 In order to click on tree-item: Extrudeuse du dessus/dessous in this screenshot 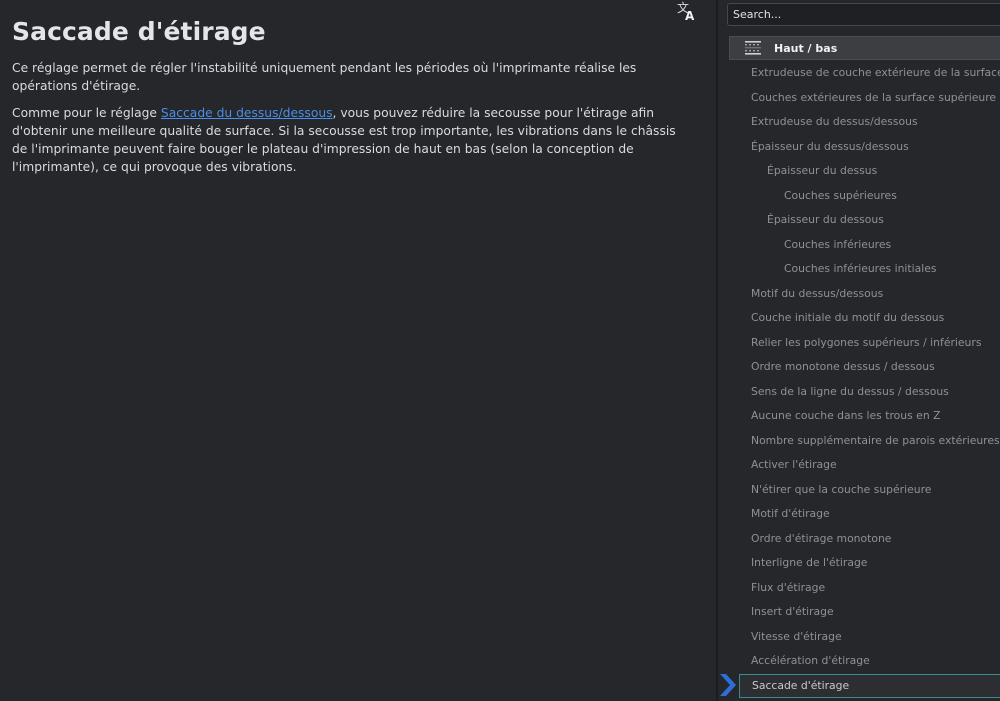, I will do `click(859, 122)`.